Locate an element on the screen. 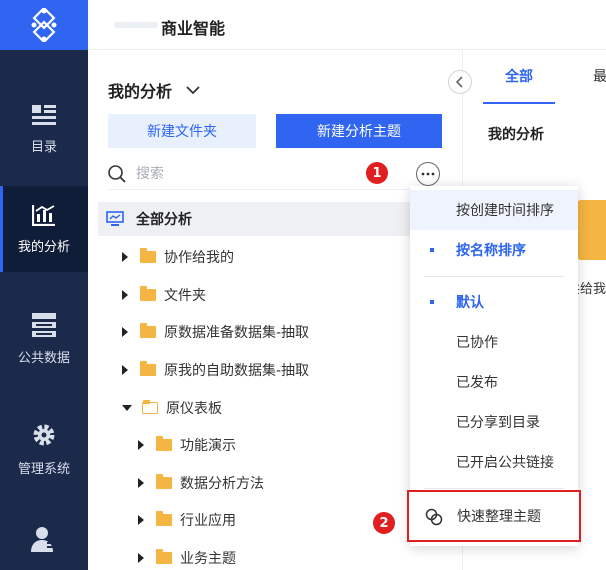  step-badge-1: 1 is located at coordinates (377, 173).